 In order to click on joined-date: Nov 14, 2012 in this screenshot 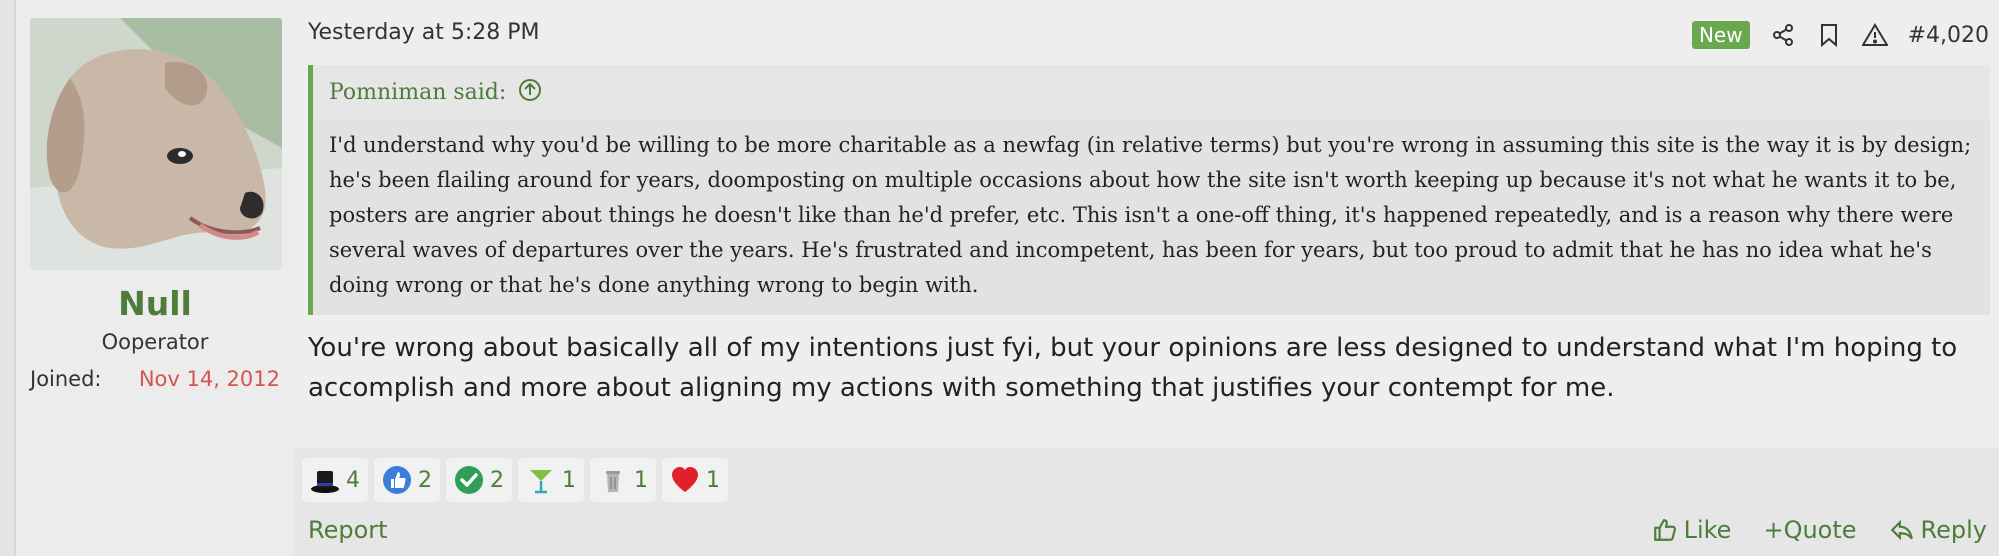, I will do `click(209, 379)`.